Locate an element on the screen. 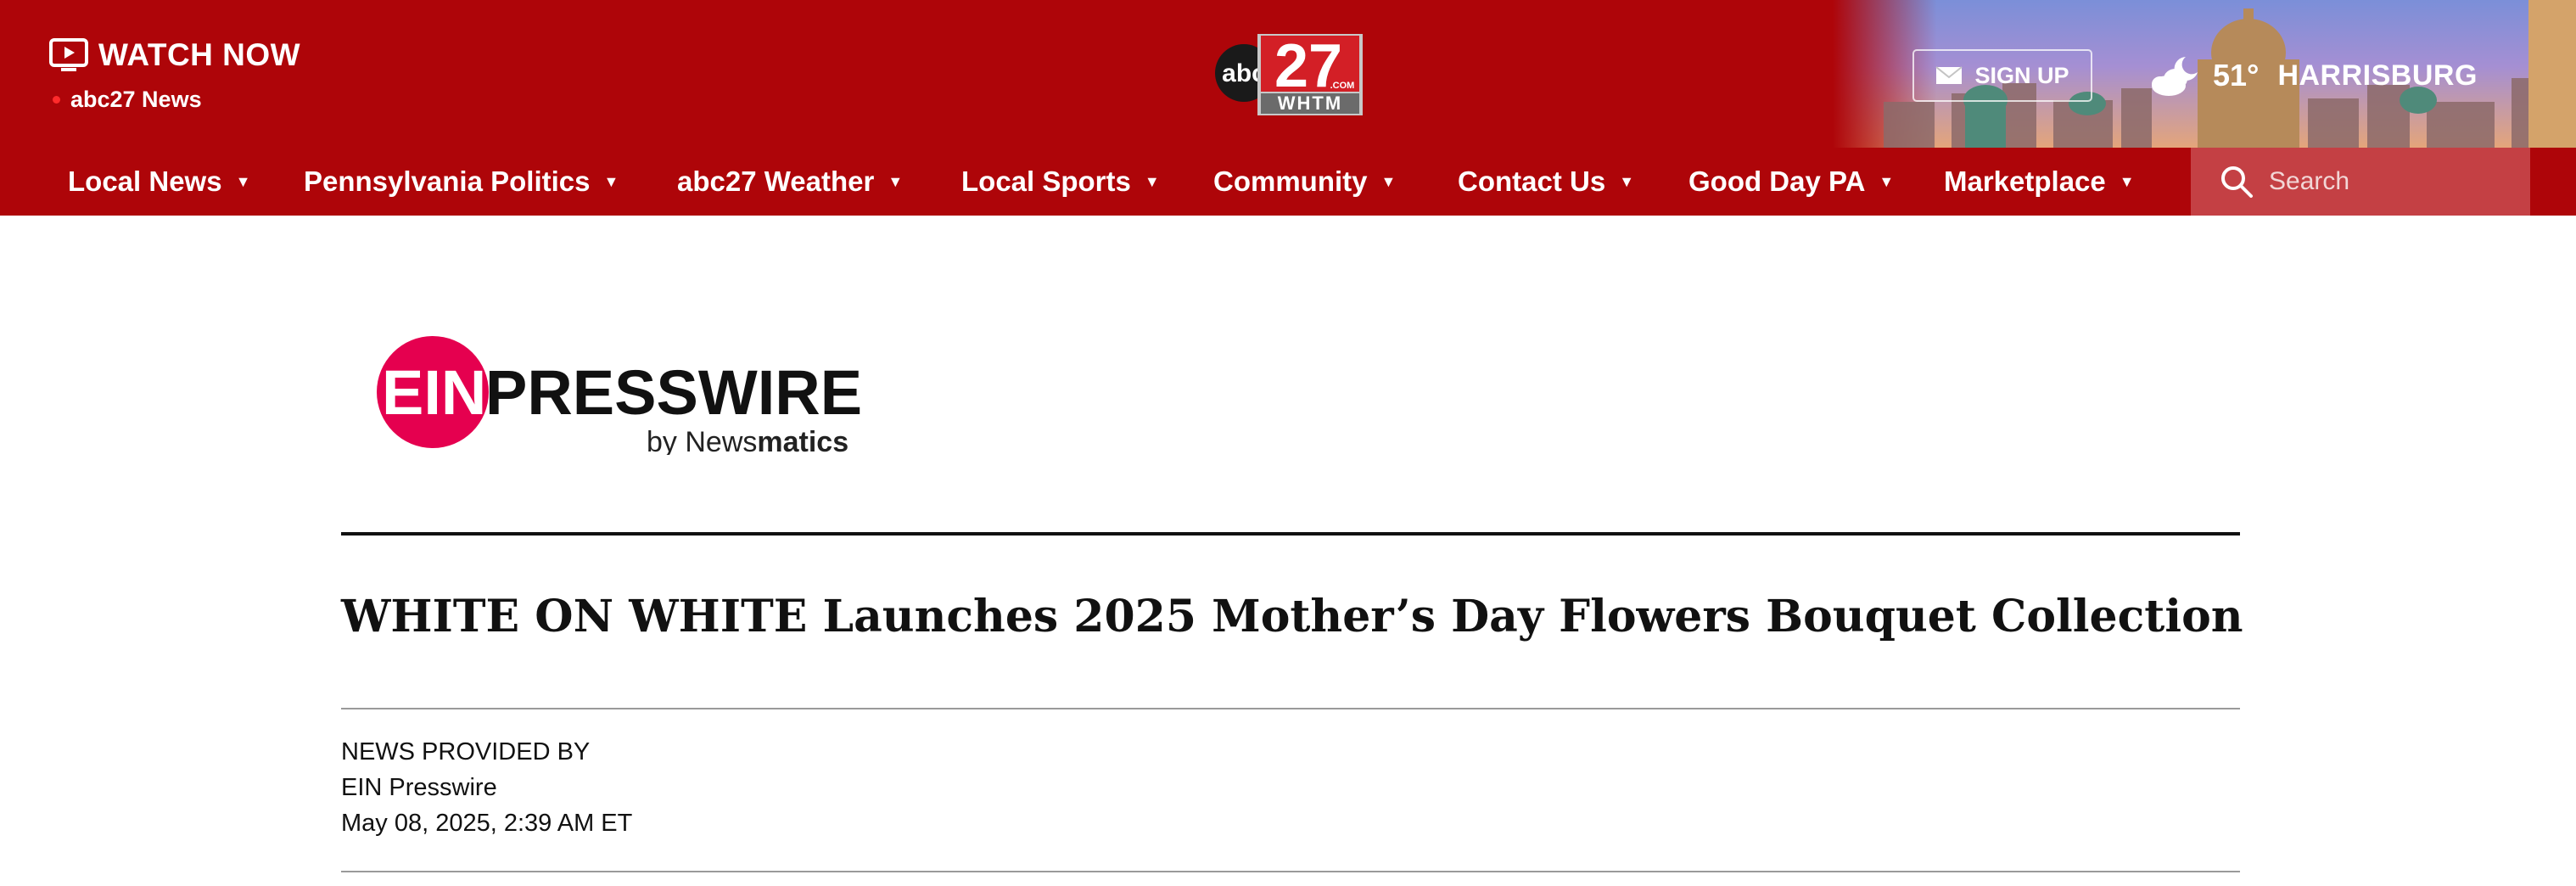 The width and height of the screenshot is (2576, 886). nav-item-label: Contact Us is located at coordinates (1532, 181).